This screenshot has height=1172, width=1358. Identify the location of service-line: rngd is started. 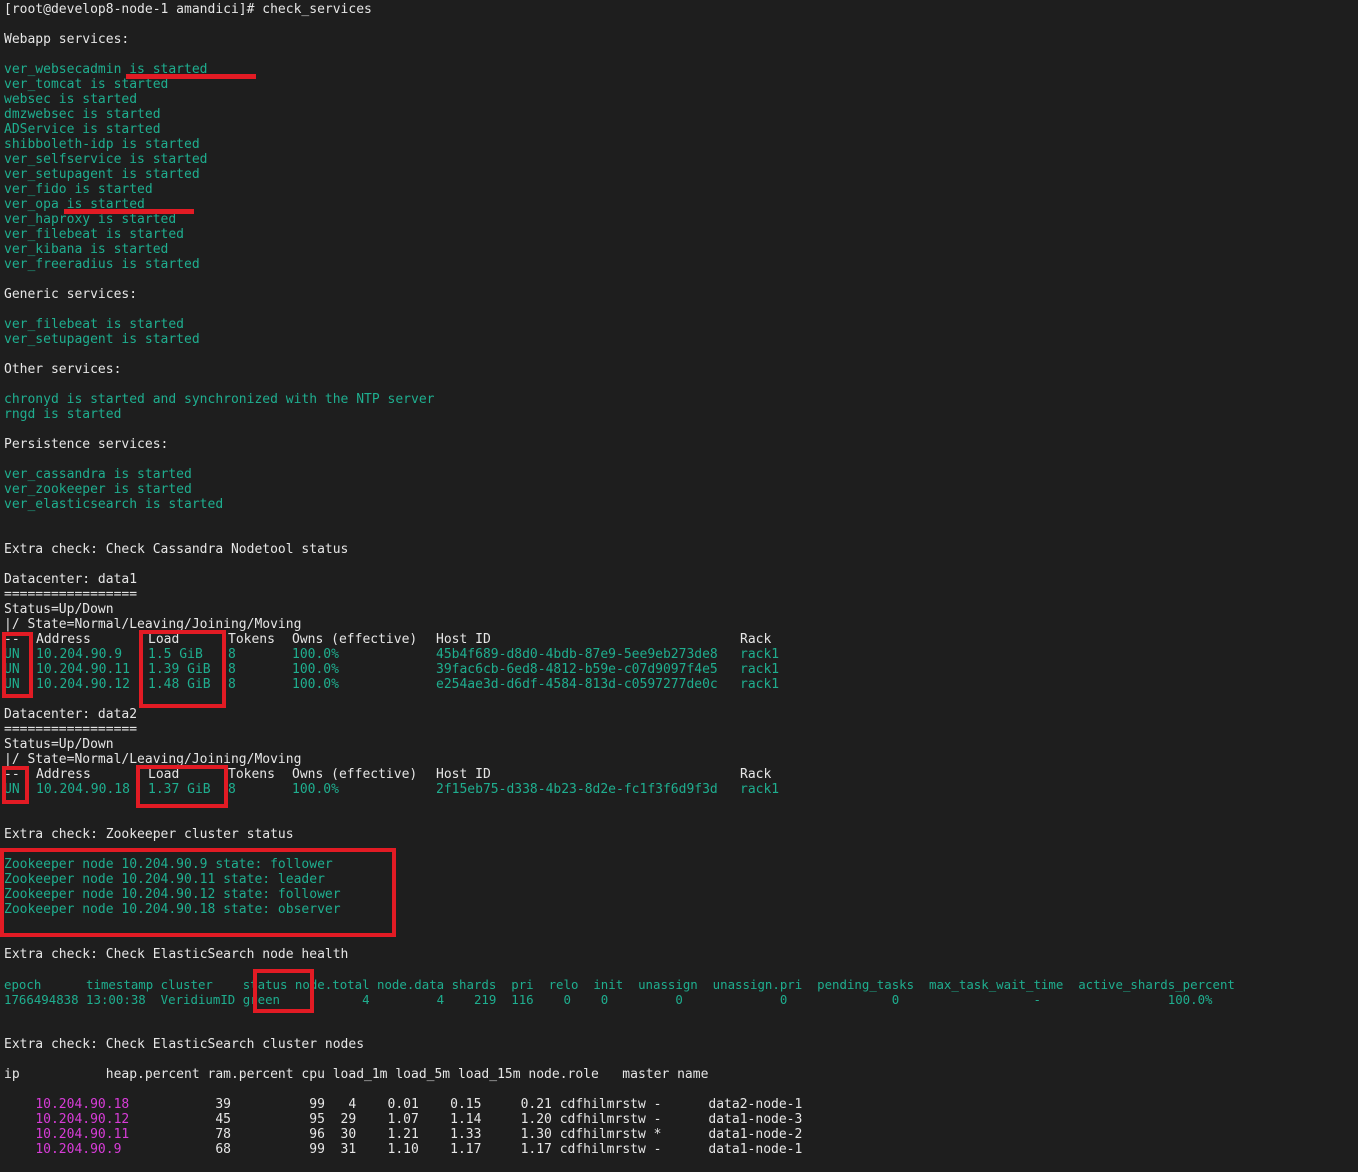
(63, 414).